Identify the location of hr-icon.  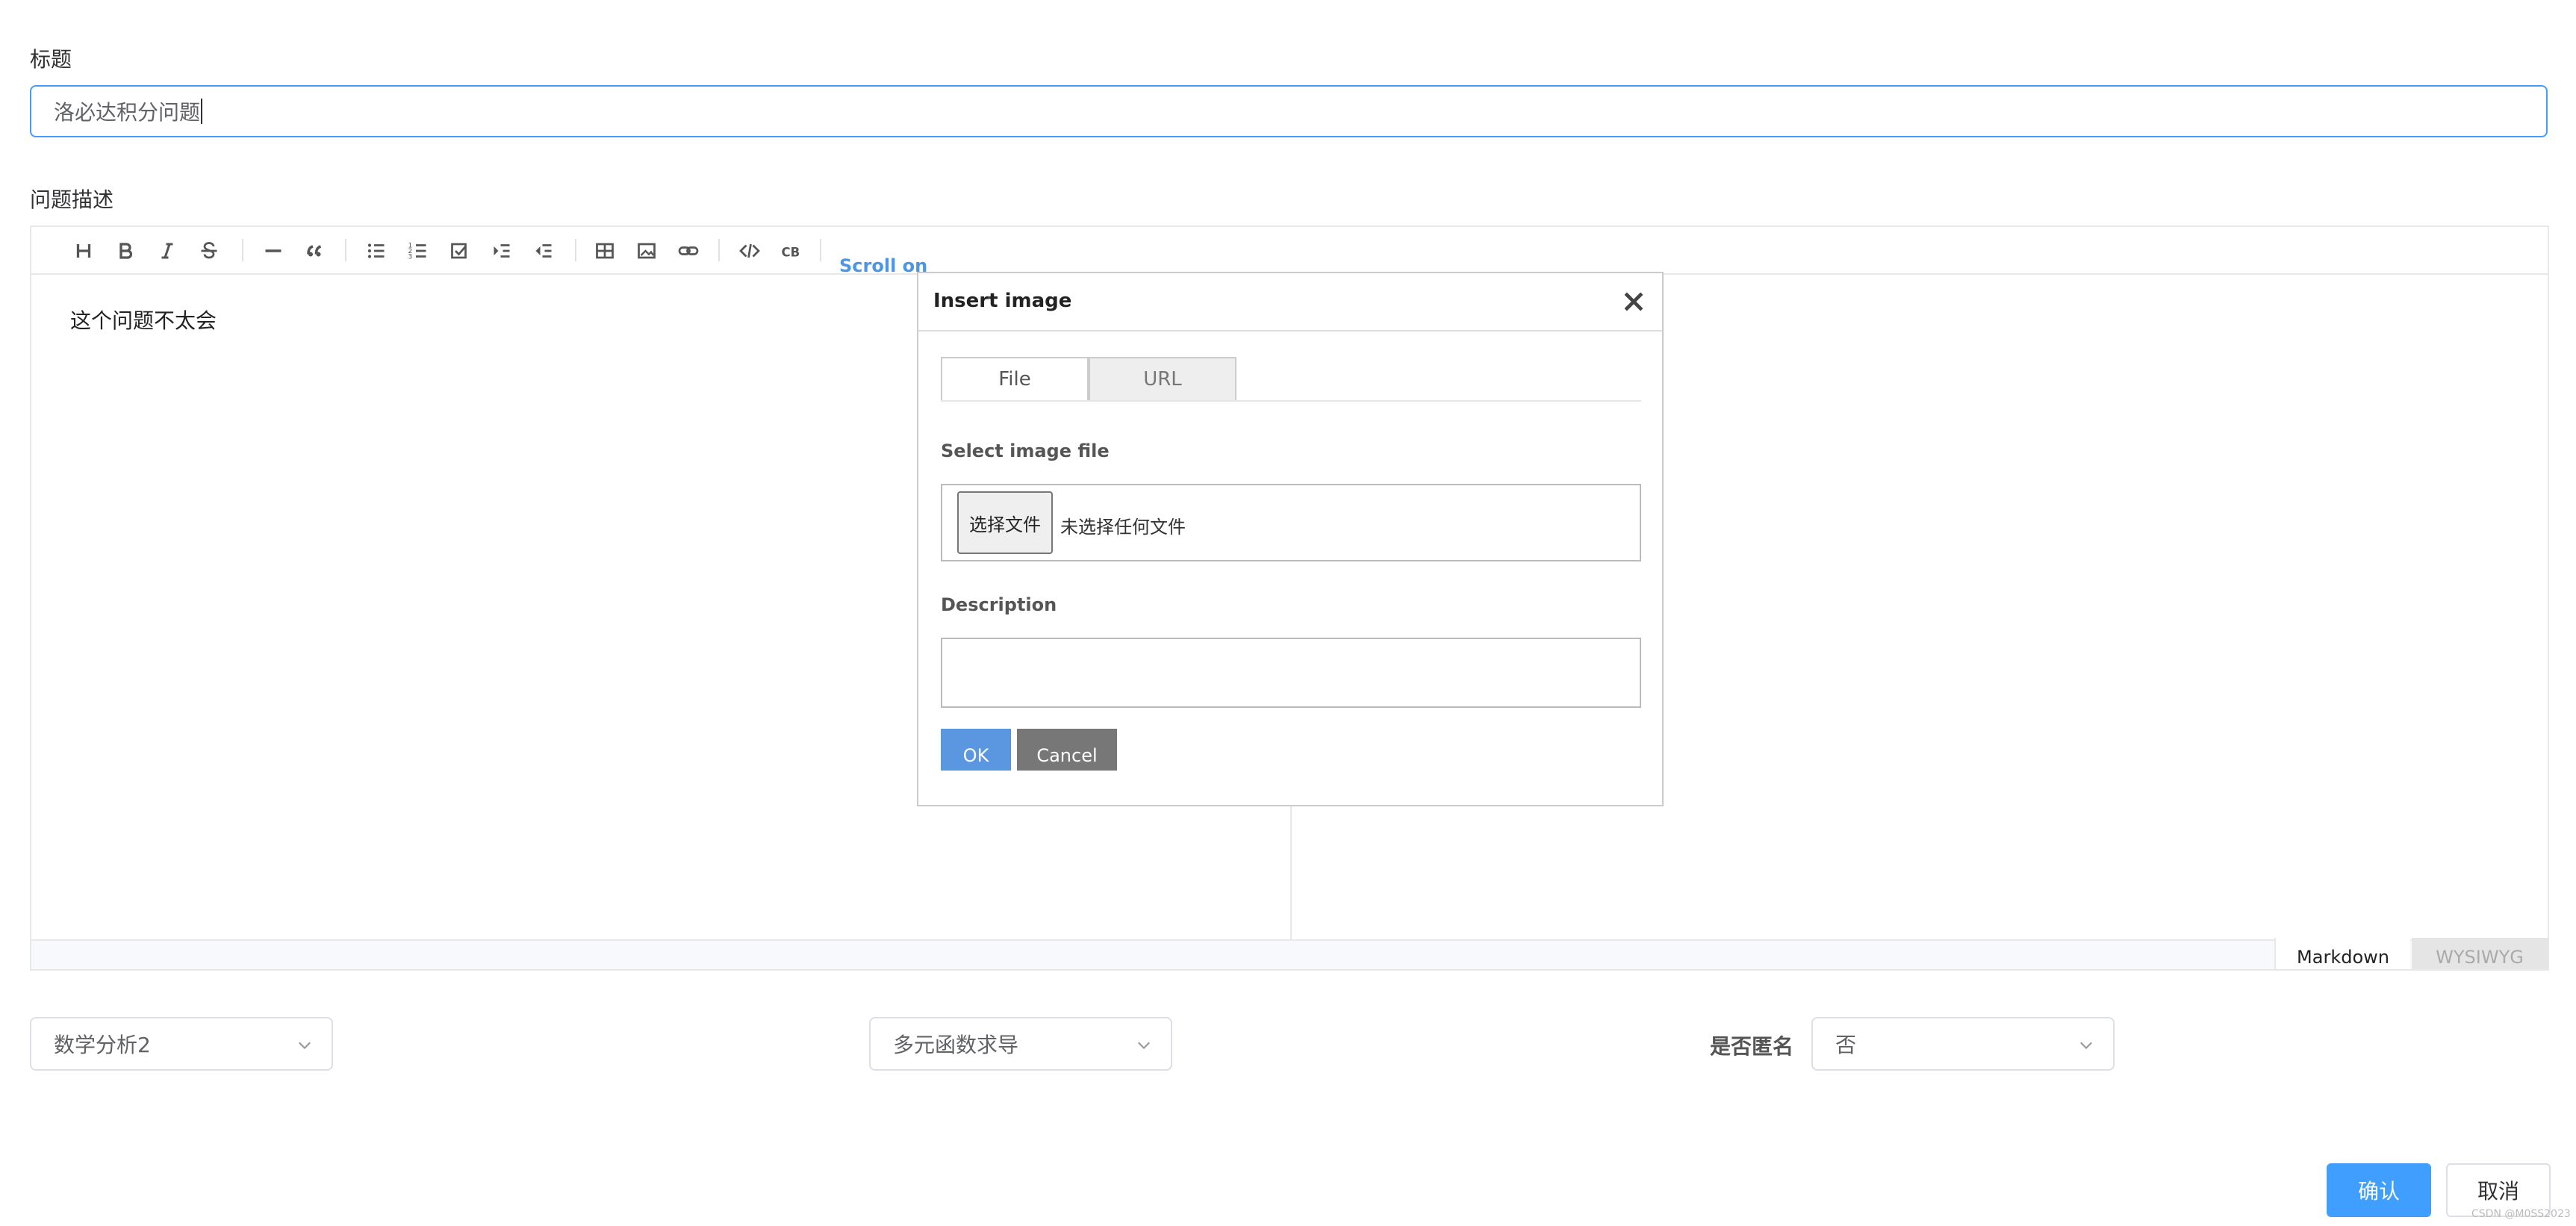
(273, 250).